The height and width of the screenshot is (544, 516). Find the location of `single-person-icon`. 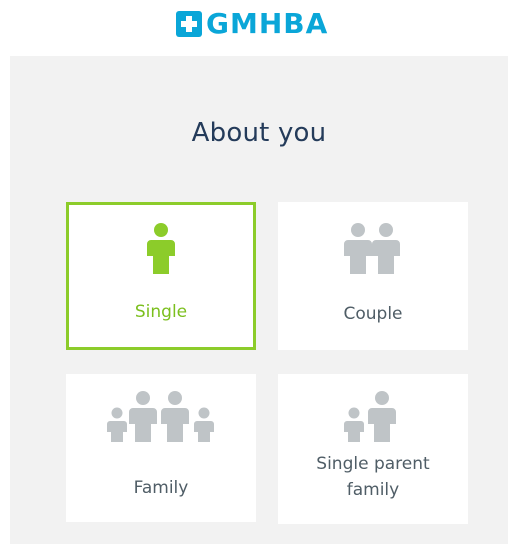

single-person-icon is located at coordinates (161, 248).